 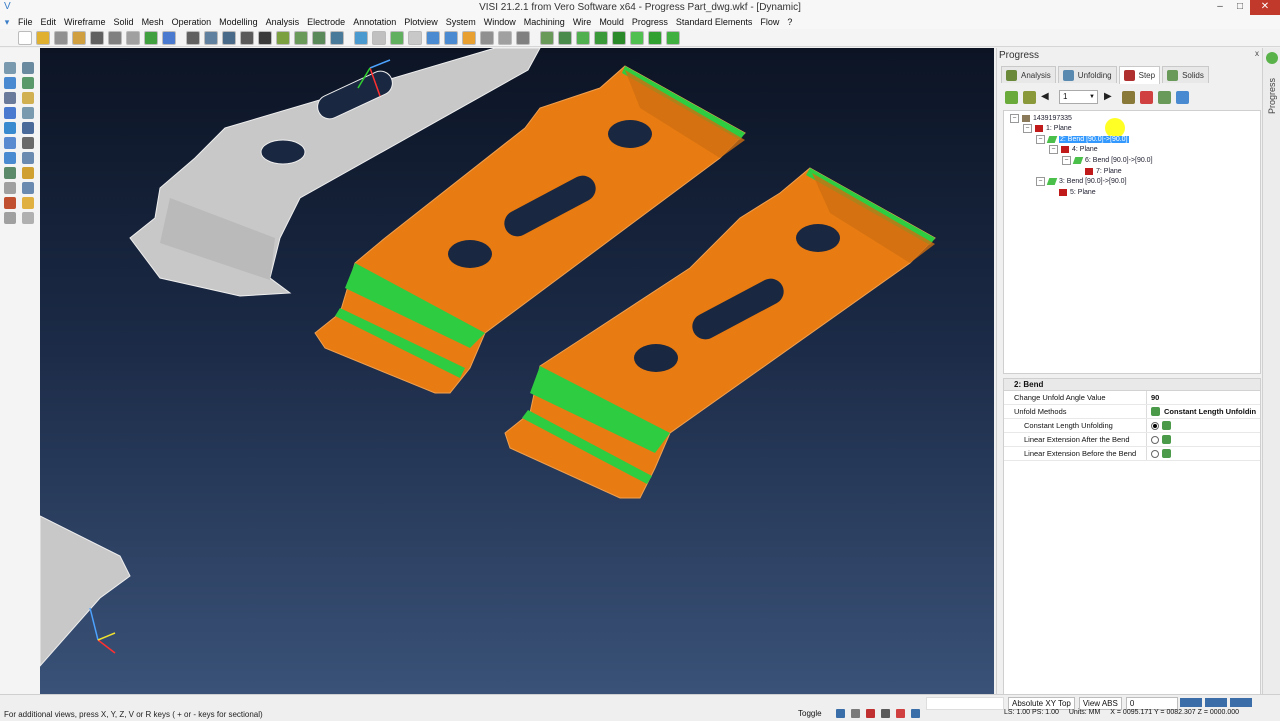 What do you see at coordinates (619, 37) in the screenshot?
I see `toolbar-tool-33-icon` at bounding box center [619, 37].